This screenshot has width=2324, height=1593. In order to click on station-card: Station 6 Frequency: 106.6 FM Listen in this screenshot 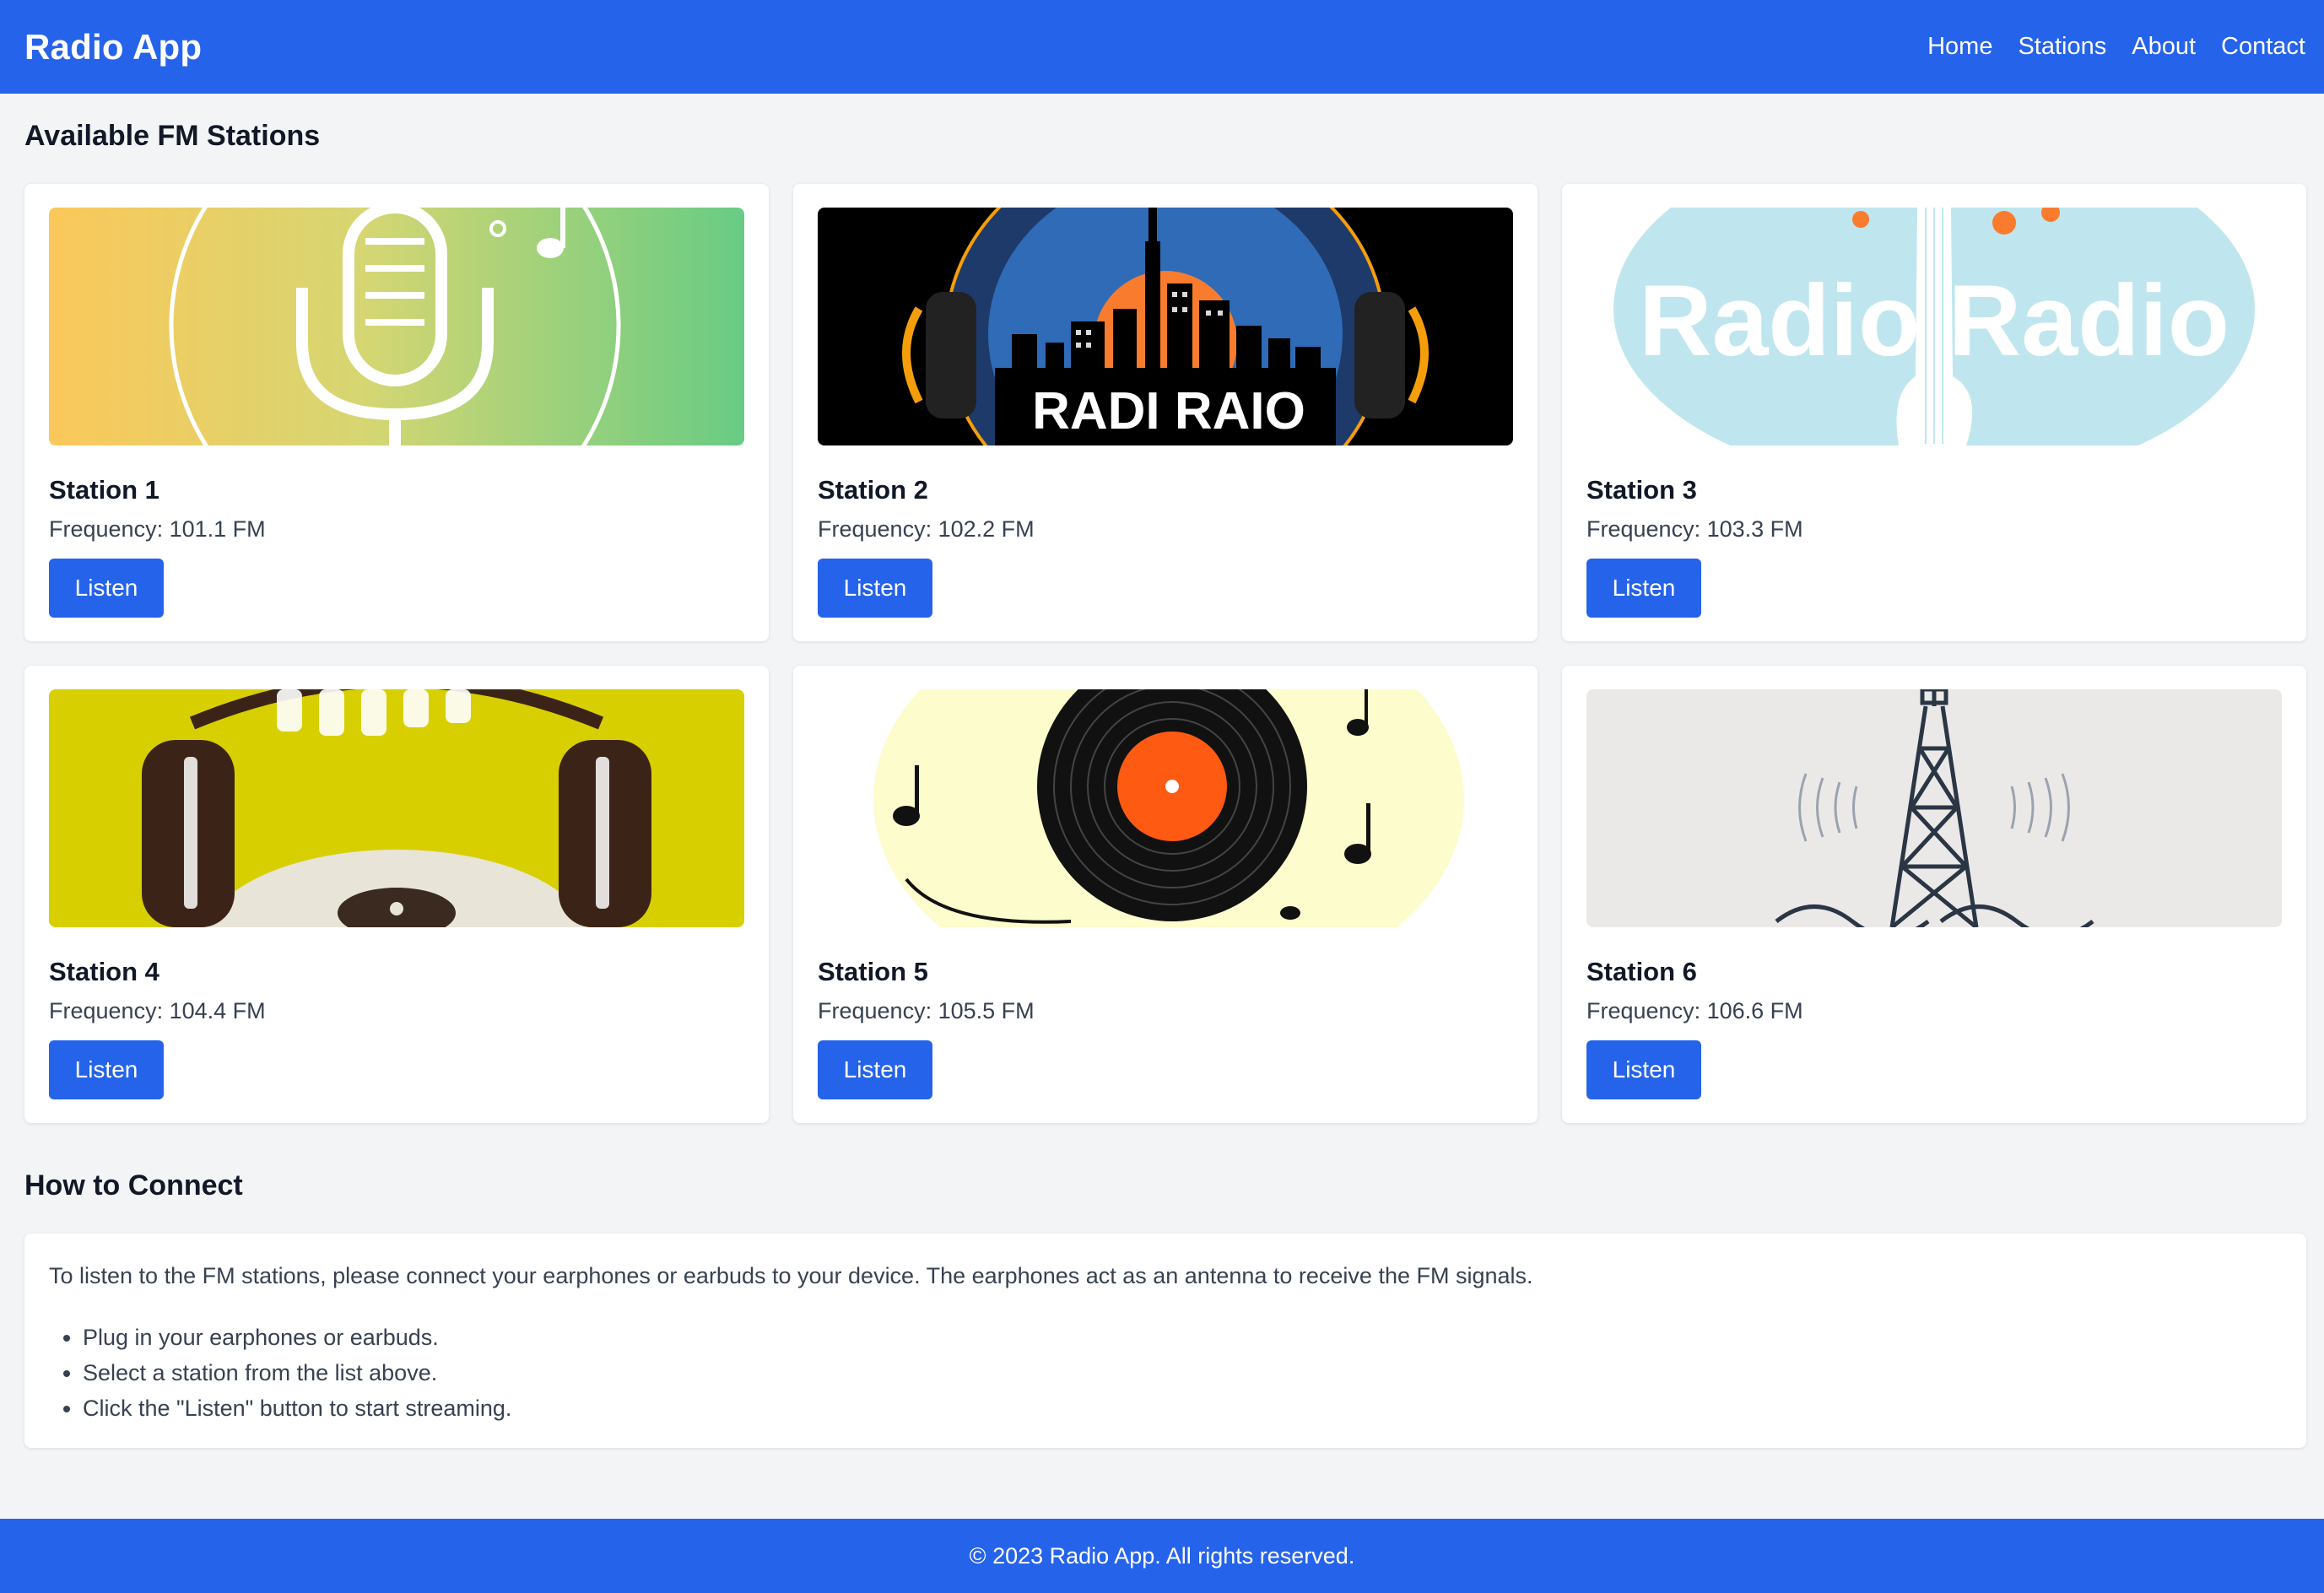, I will do `click(1934, 894)`.